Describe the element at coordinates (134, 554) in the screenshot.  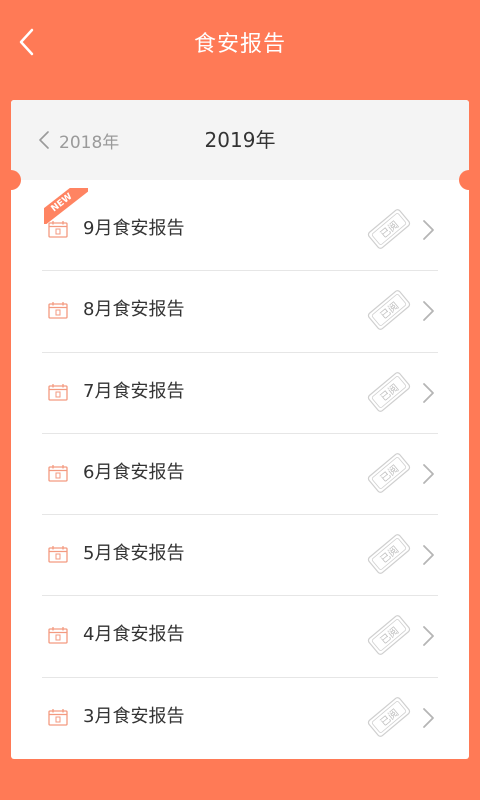
I see `report-label: 5月食安报告` at that location.